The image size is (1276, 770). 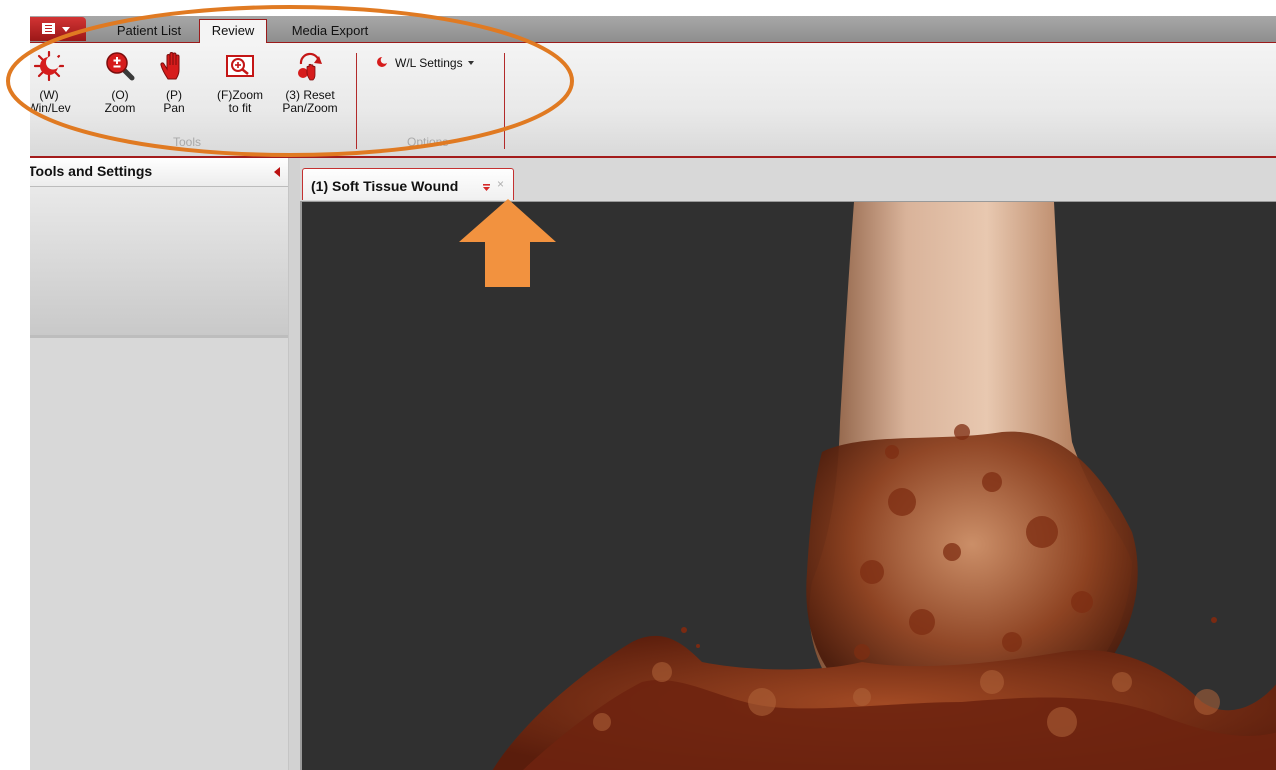 I want to click on tab-menu-icon, so click(x=486, y=185).